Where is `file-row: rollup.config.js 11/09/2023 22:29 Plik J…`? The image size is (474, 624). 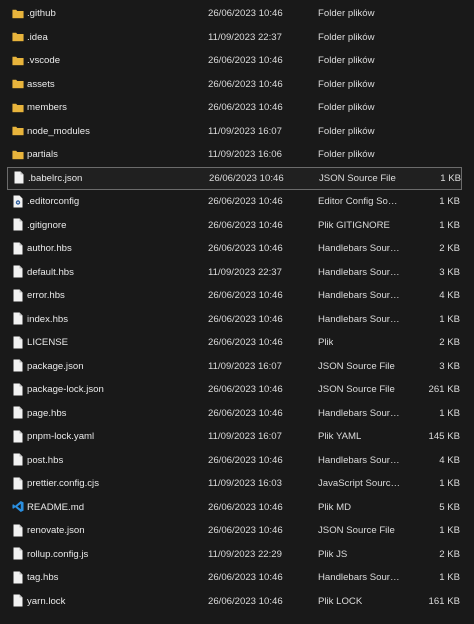
file-row: rollup.config.js 11/09/2023 22:29 Plik J… is located at coordinates (237, 555).